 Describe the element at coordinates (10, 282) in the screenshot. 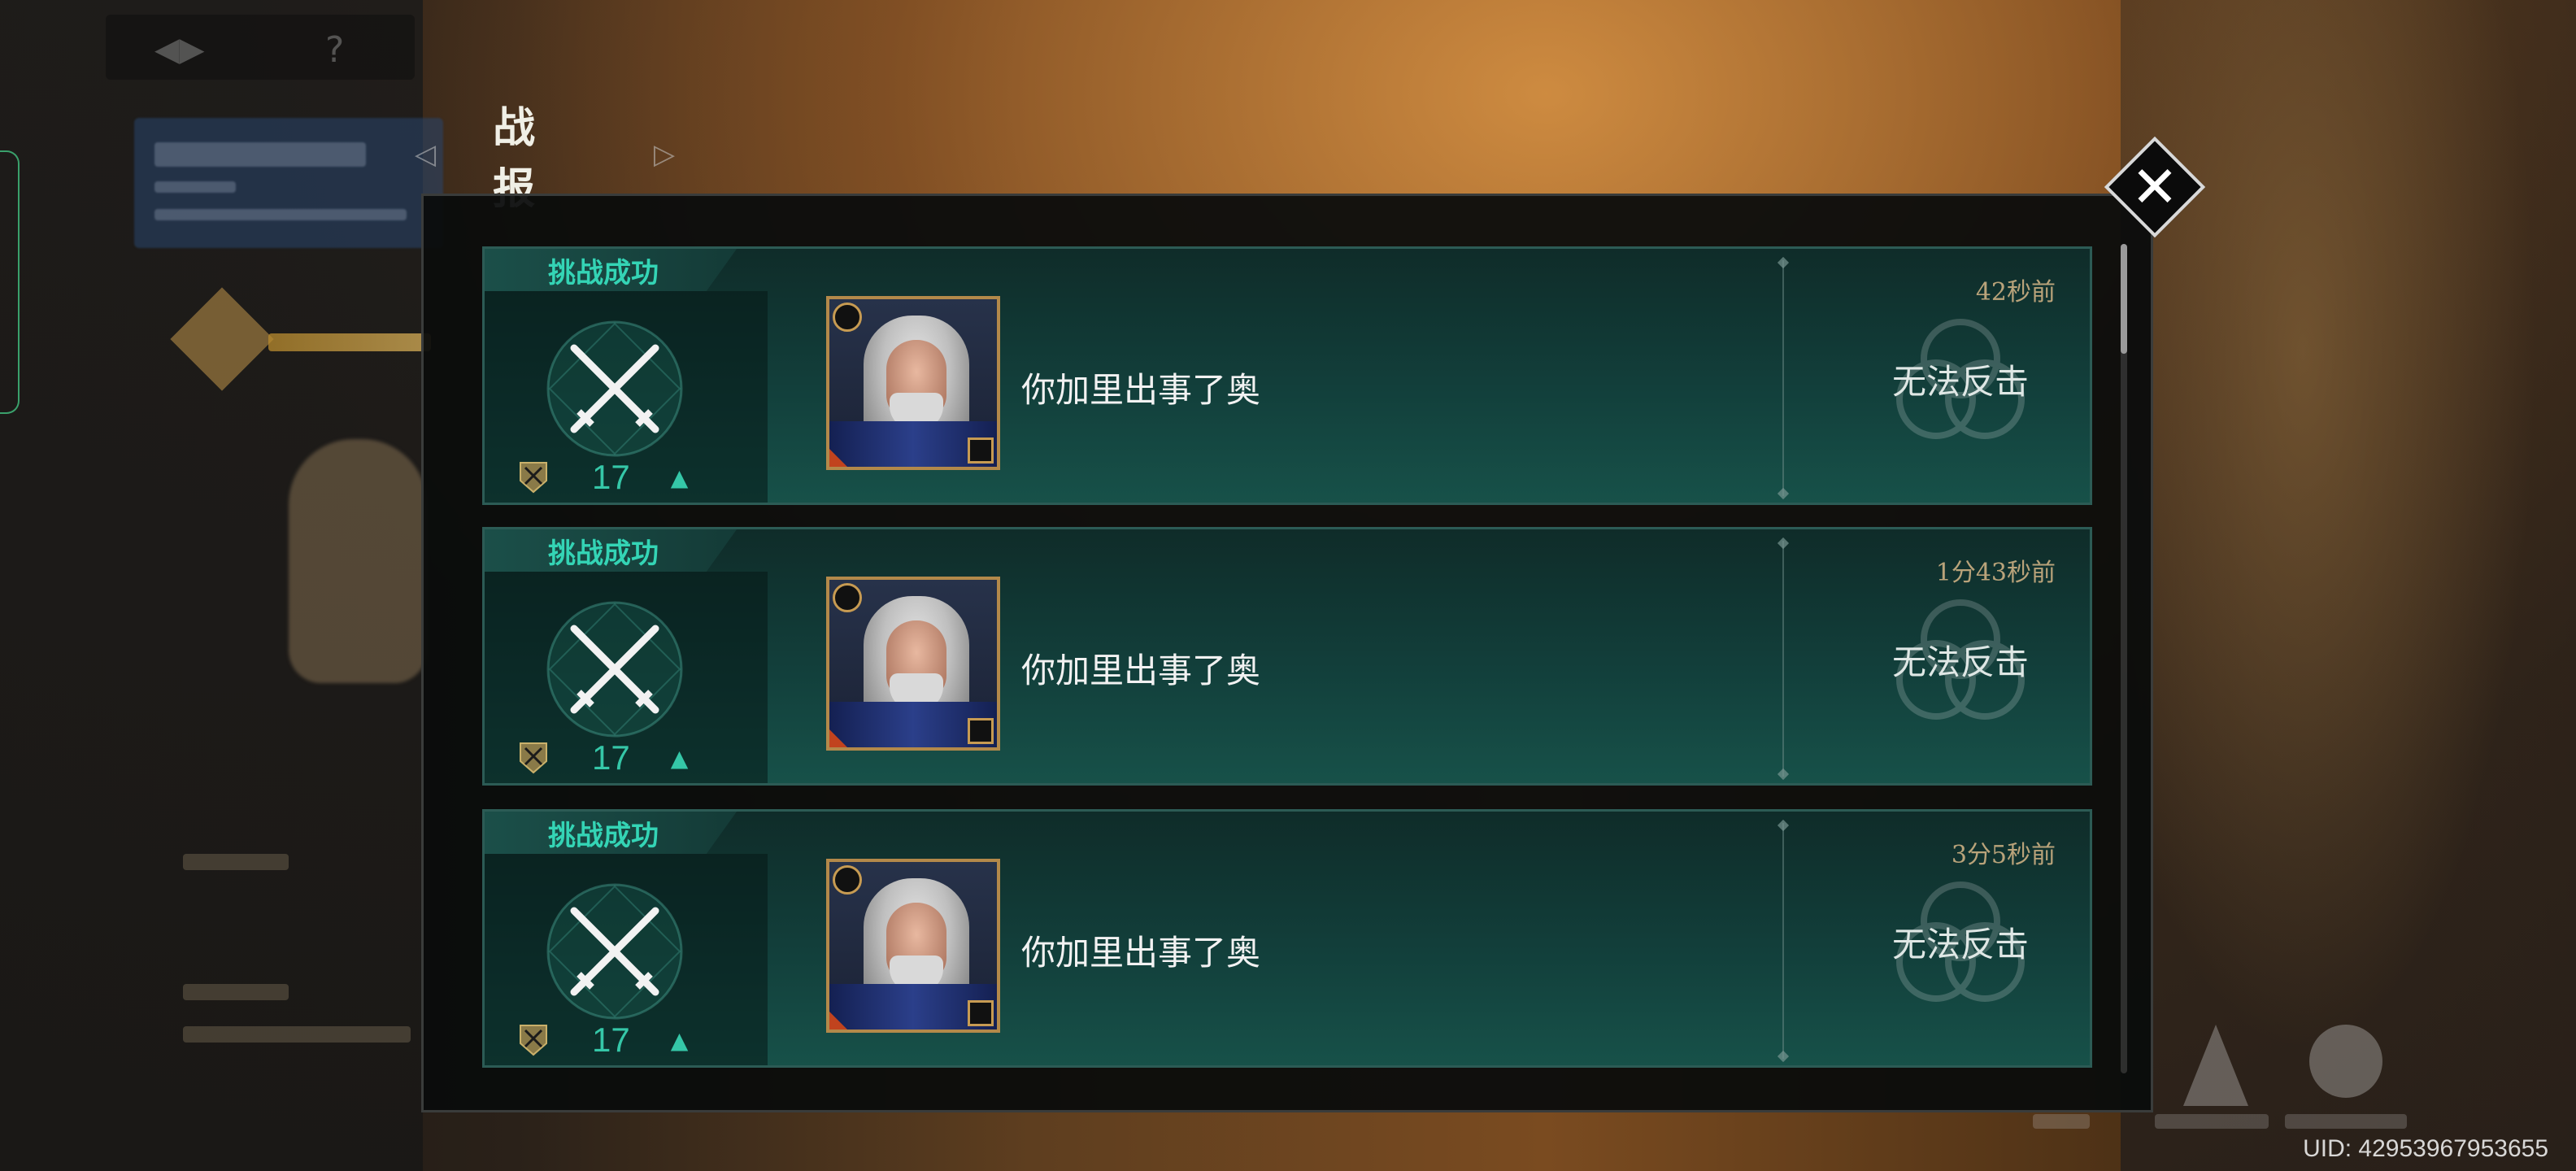

I see `left-edge-tab` at that location.